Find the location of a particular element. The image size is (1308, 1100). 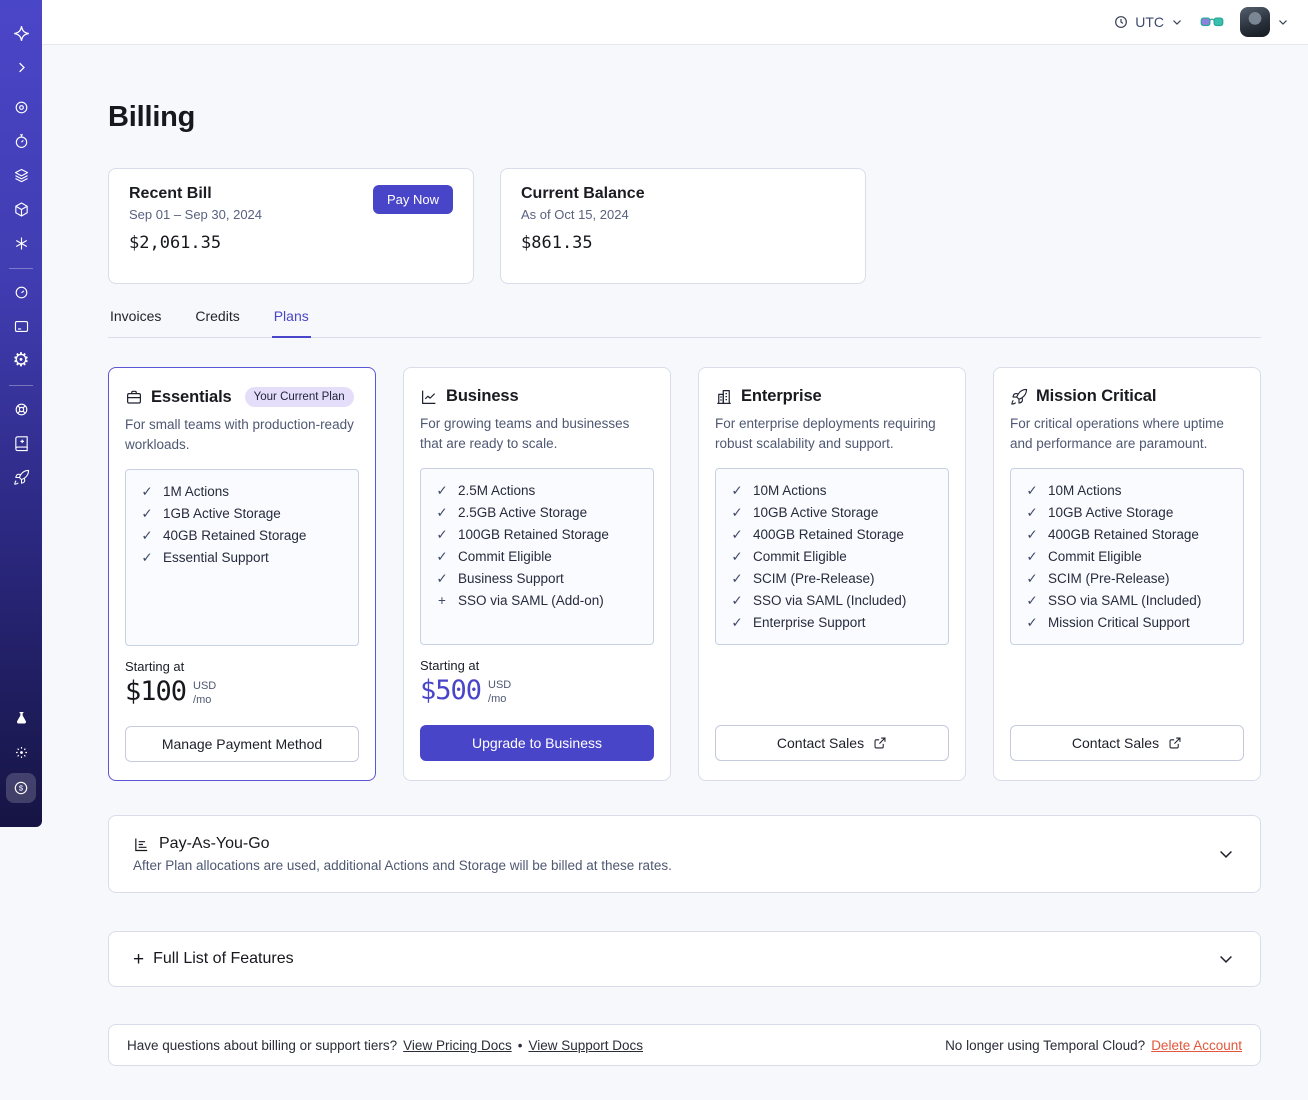

full-features-panel: + Full List of Features is located at coordinates (684, 959).